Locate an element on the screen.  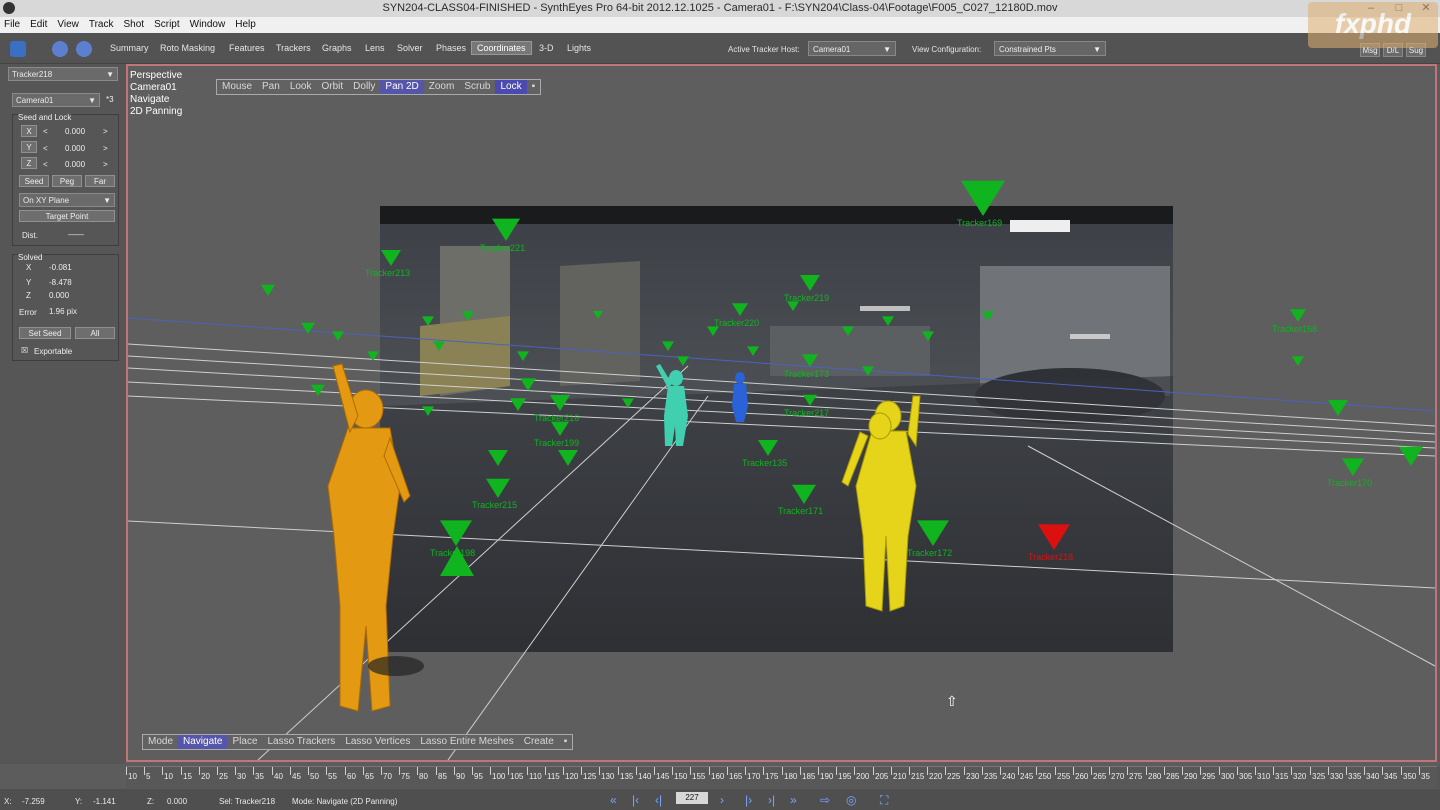
mode-create: Create is located at coordinates (539, 742).